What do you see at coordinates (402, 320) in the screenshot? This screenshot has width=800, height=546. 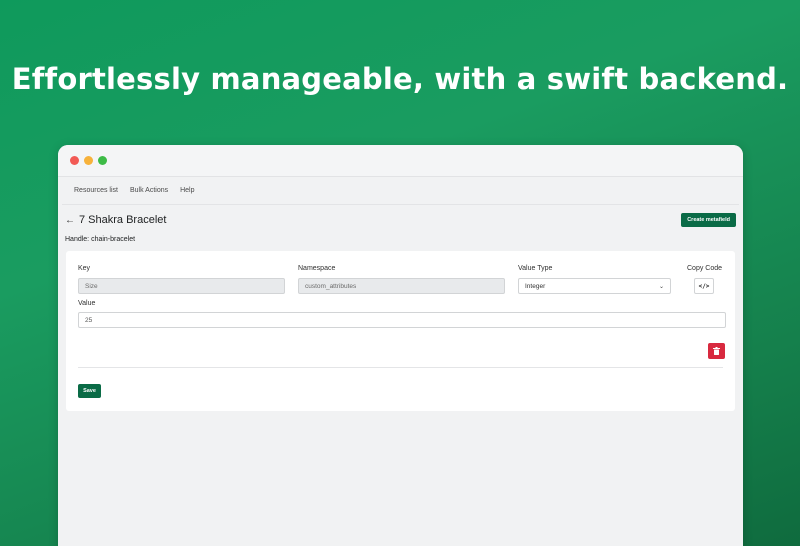 I see `value-input: 25` at bounding box center [402, 320].